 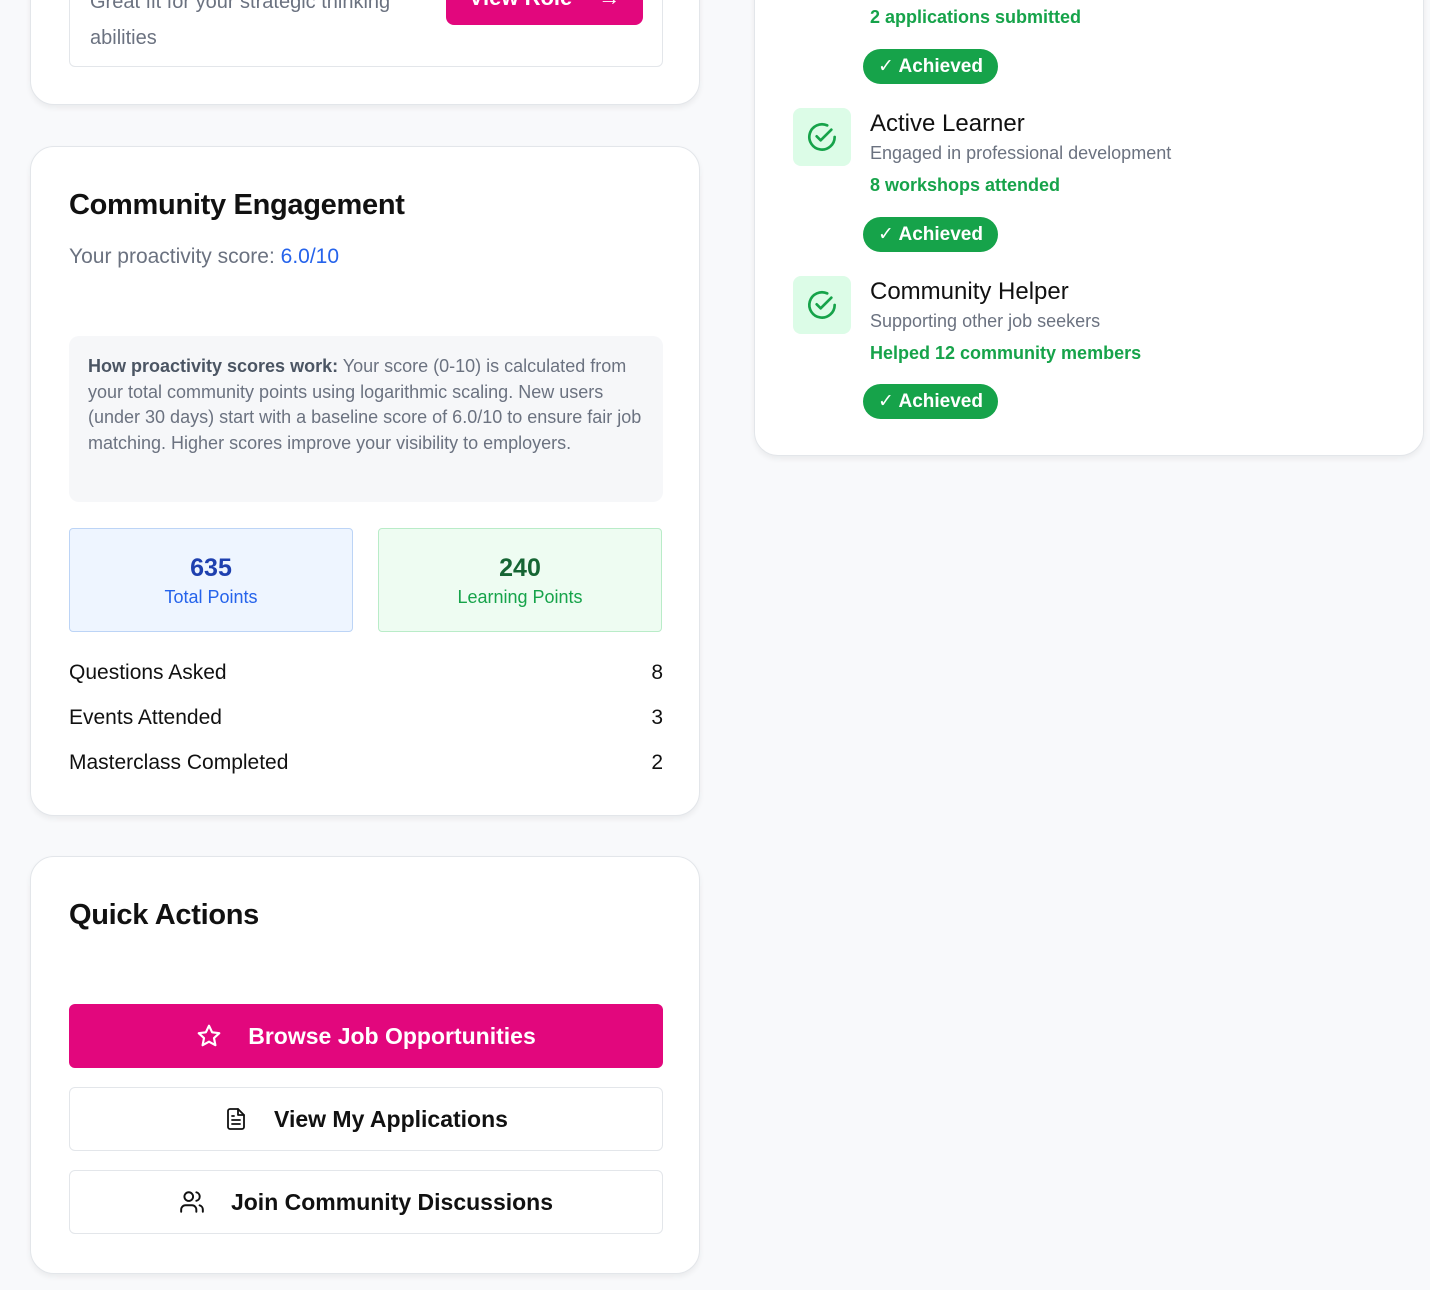 What do you see at coordinates (179, 762) in the screenshot?
I see `stat-label: Masterclass Completed` at bounding box center [179, 762].